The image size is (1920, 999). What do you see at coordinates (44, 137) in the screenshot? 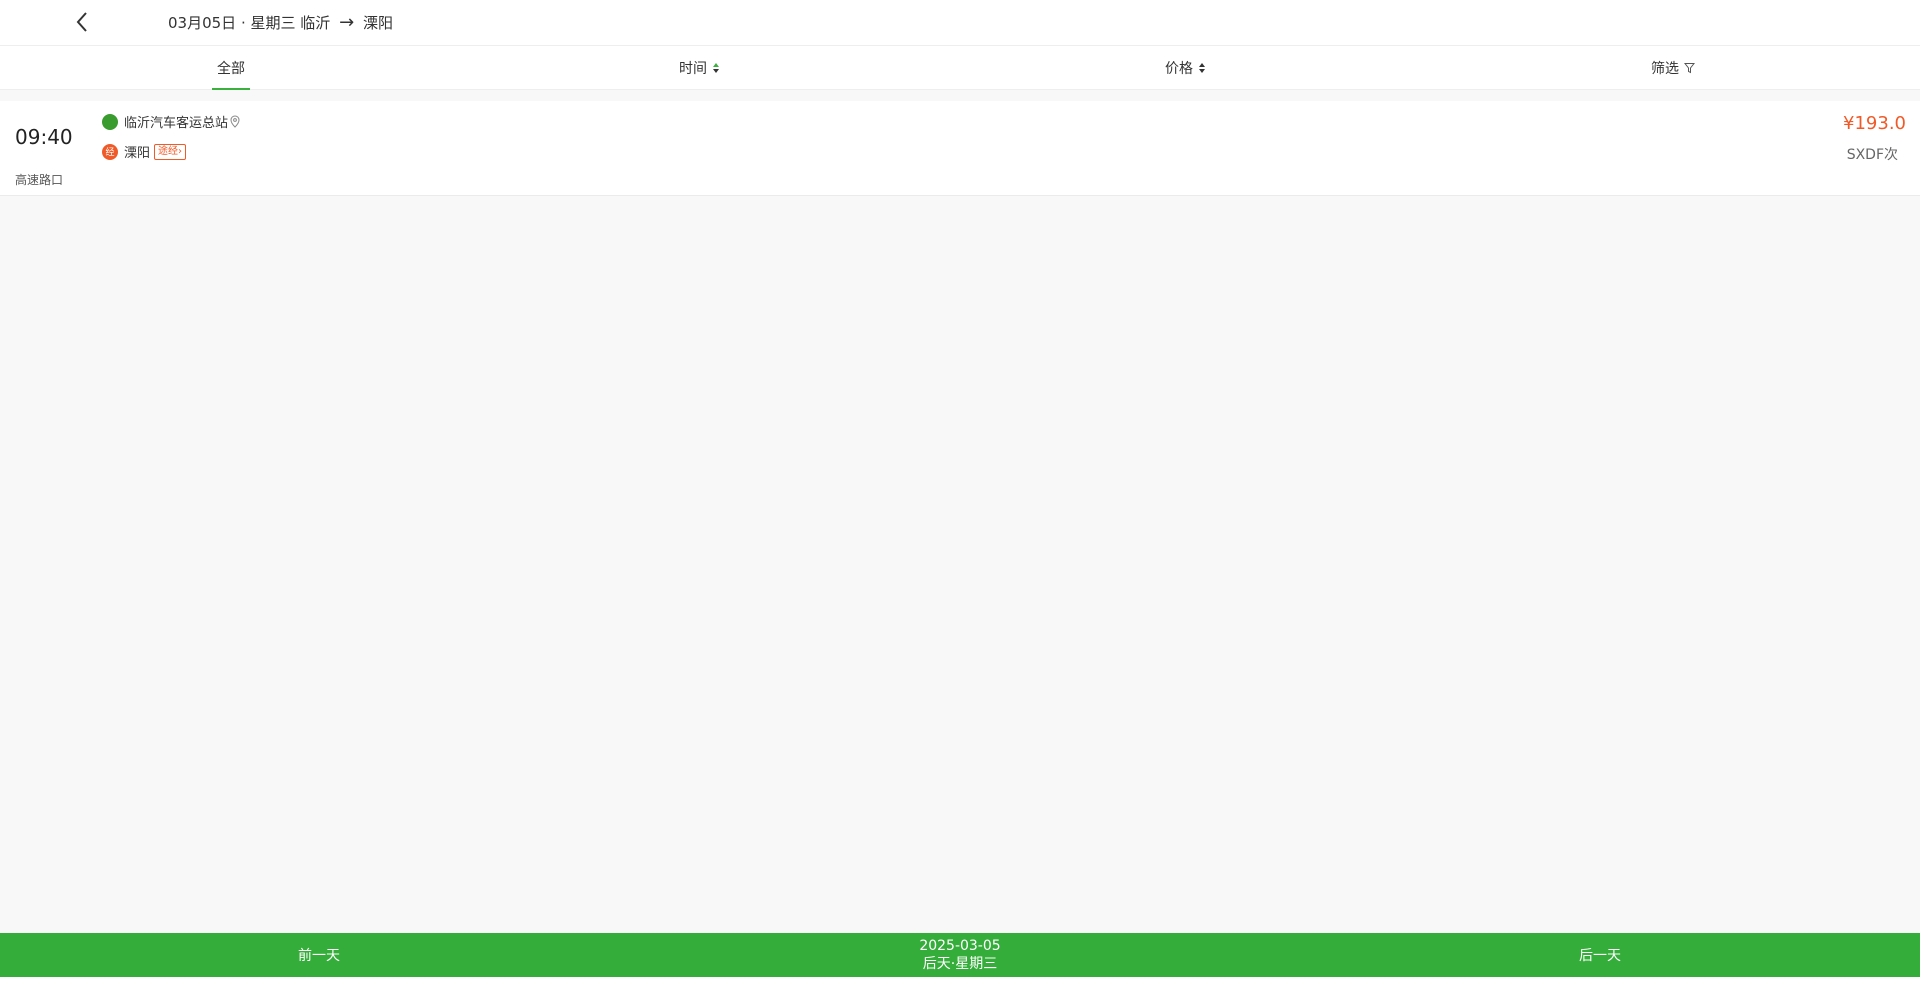
I see `departure-time: 09:40` at bounding box center [44, 137].